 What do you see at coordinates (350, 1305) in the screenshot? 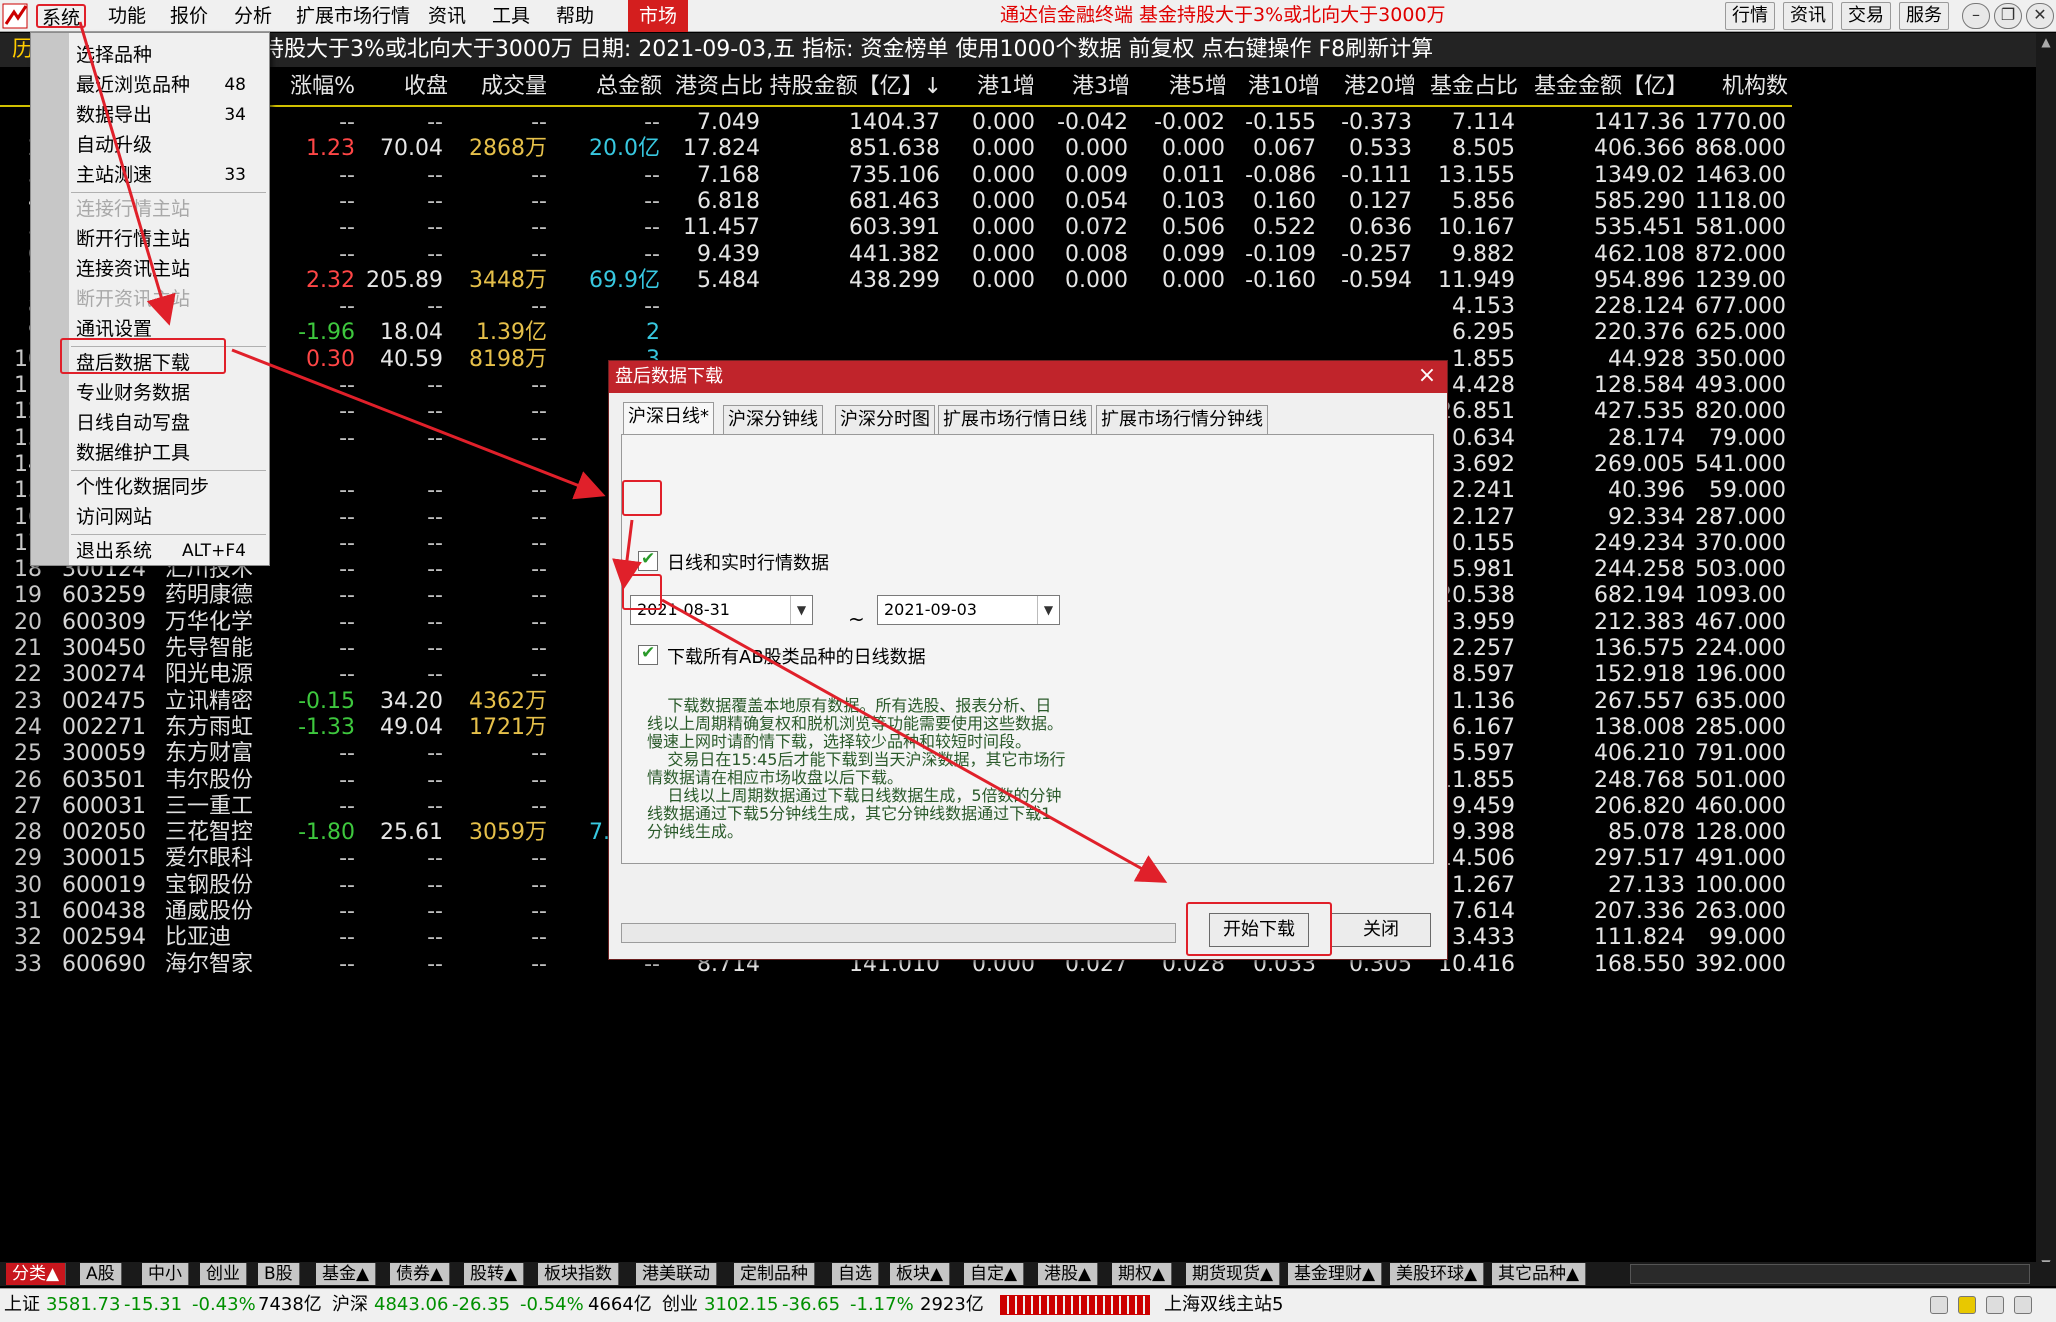
I see `hs-index-label: 沪深` at bounding box center [350, 1305].